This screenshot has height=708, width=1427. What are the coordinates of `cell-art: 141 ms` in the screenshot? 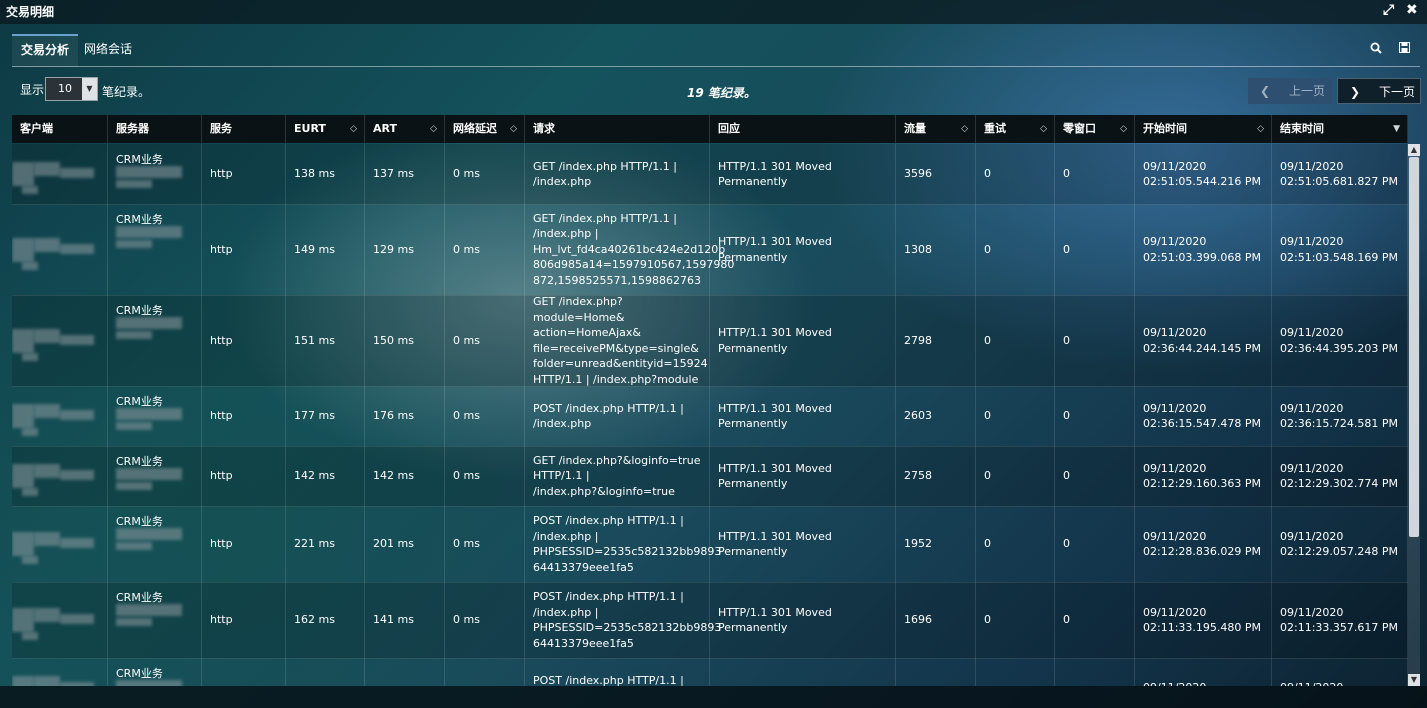 It's located at (405, 620).